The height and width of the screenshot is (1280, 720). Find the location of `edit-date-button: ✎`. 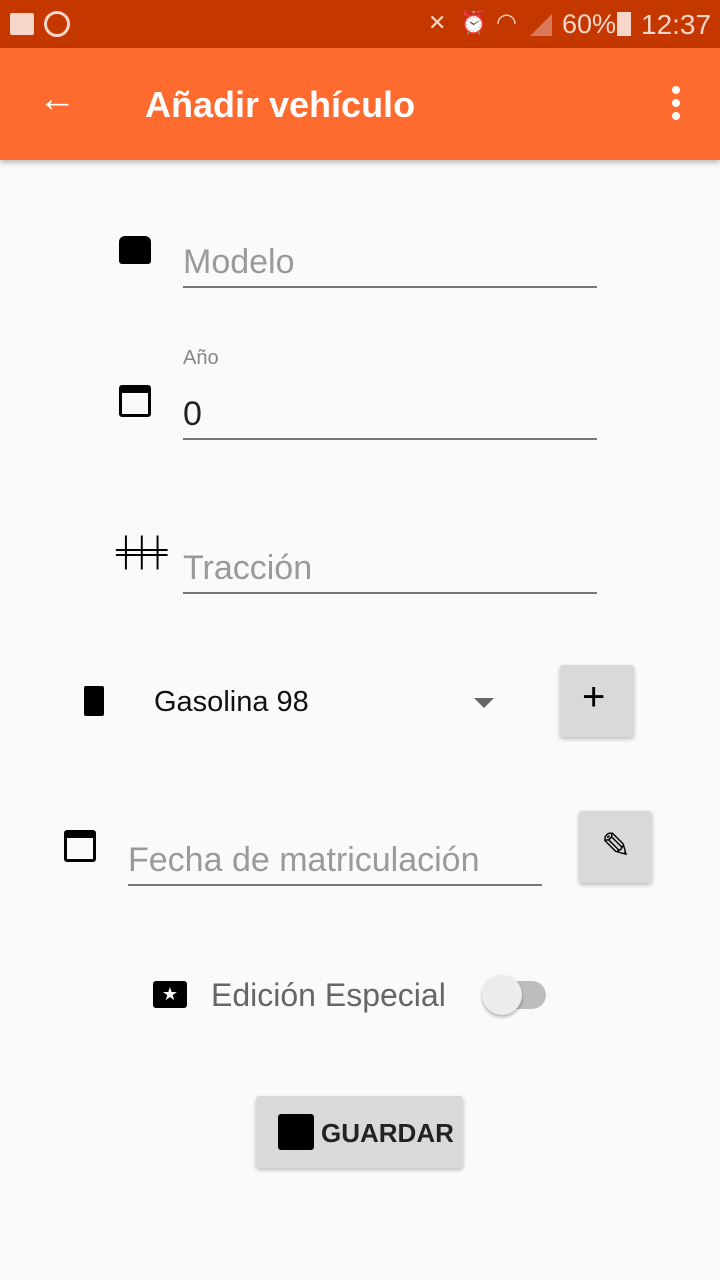

edit-date-button: ✎ is located at coordinates (615, 847).